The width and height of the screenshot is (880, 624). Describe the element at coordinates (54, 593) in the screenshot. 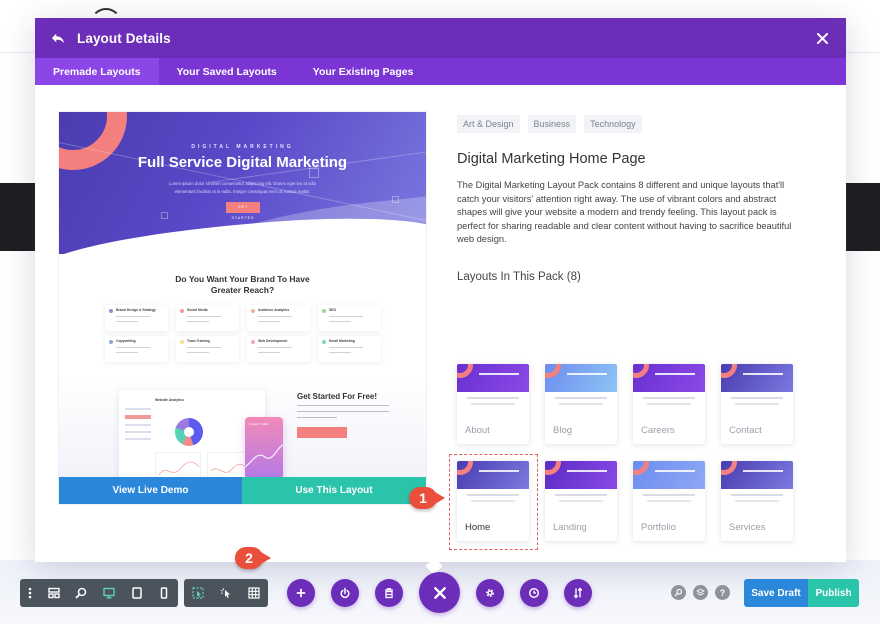

I see `wireframe-icon` at that location.